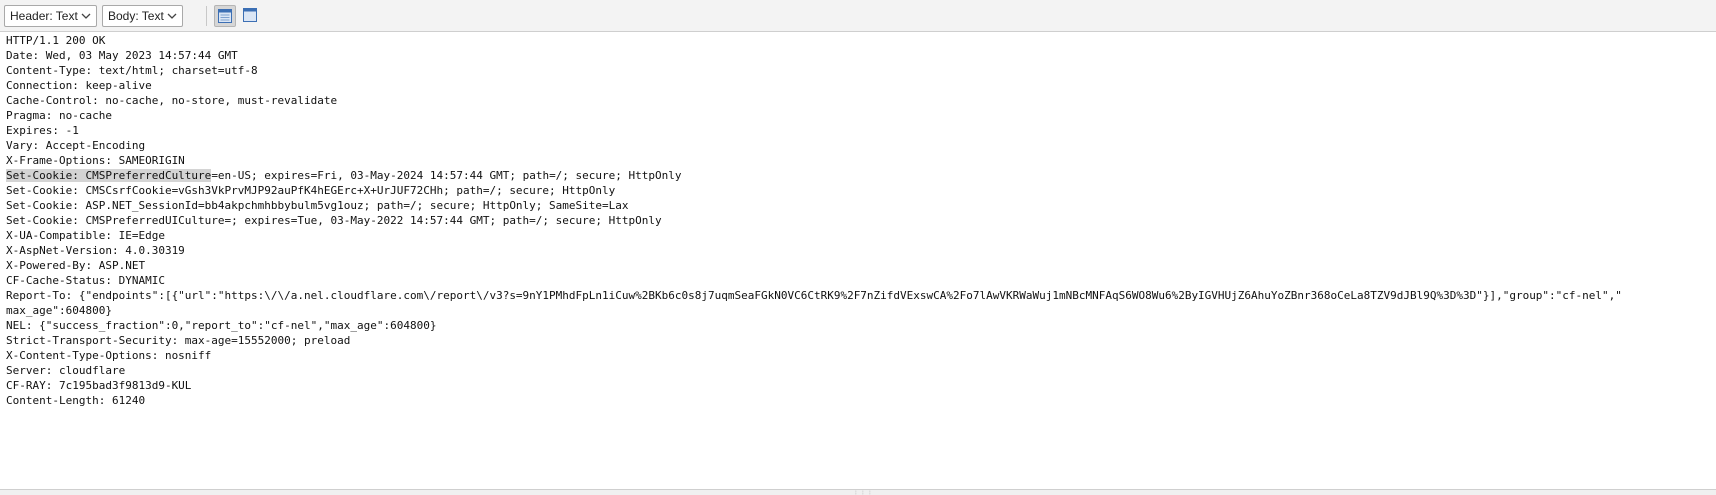  Describe the element at coordinates (76, 145) in the screenshot. I see `header-line: Vary: Accept-Encoding` at that location.